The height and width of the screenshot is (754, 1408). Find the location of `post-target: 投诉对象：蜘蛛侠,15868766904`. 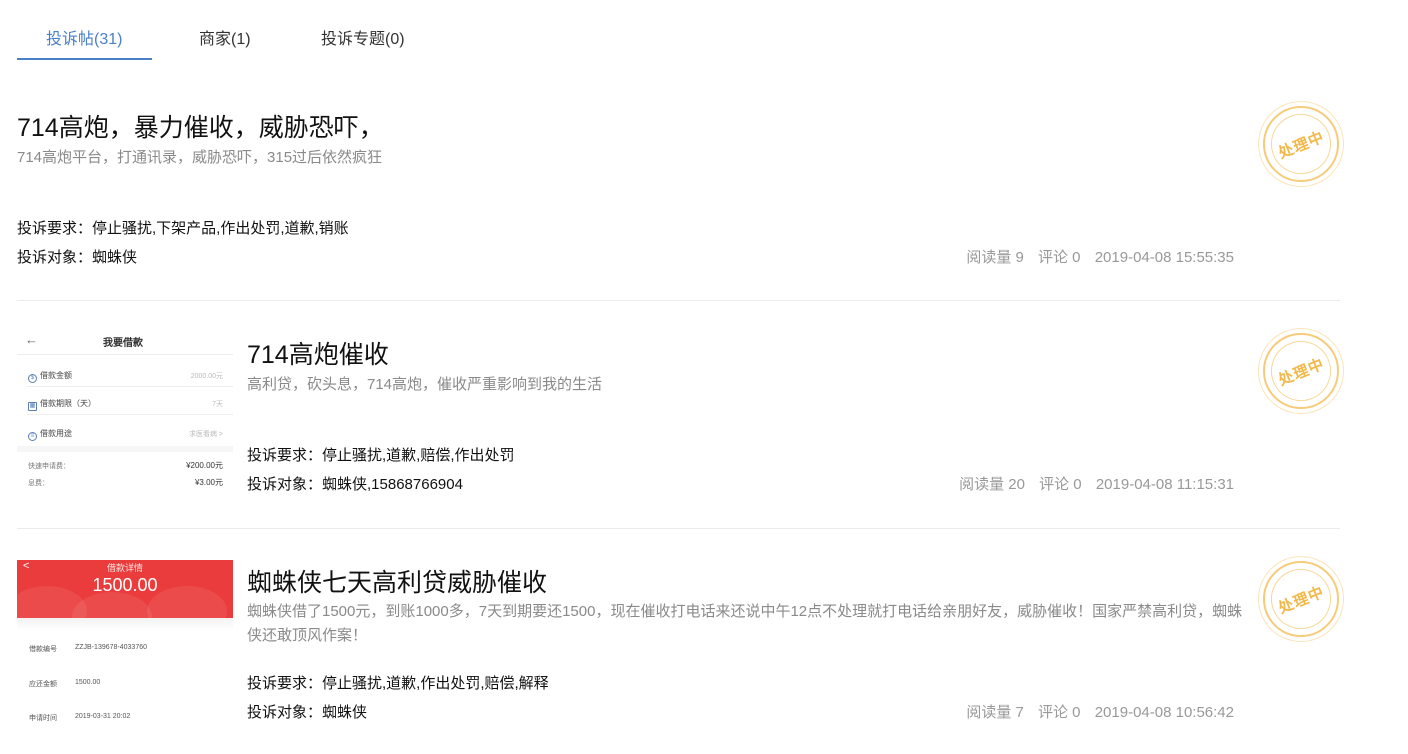

post-target: 投诉对象：蜘蛛侠,15868766904 is located at coordinates (355, 484).